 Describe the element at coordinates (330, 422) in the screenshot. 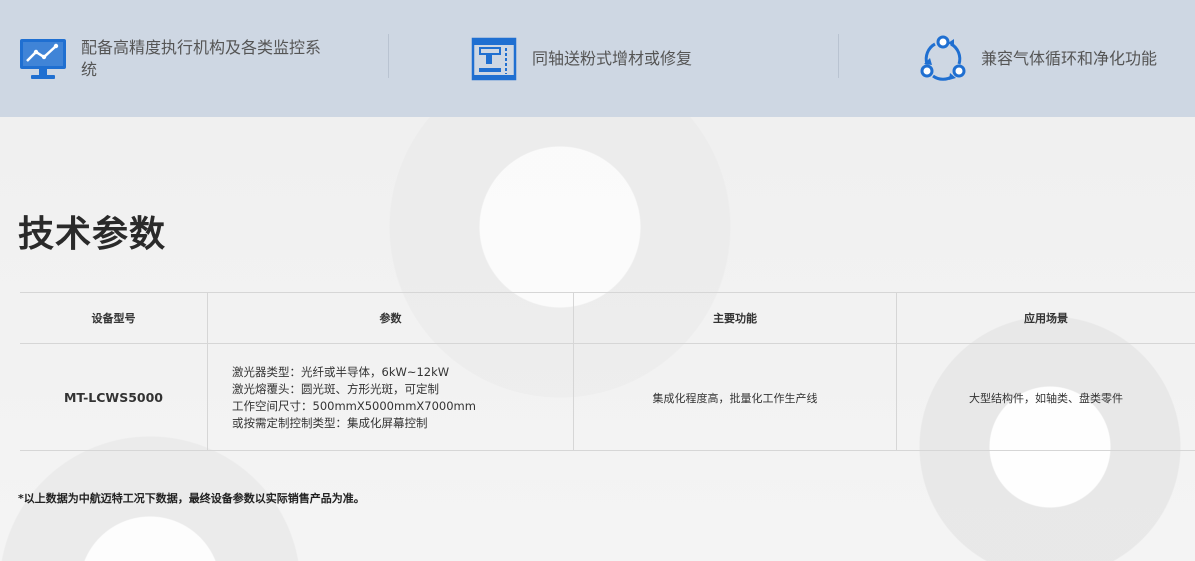

I see `param-line: 或按需定制控制类型：集成化屏幕控制` at that location.